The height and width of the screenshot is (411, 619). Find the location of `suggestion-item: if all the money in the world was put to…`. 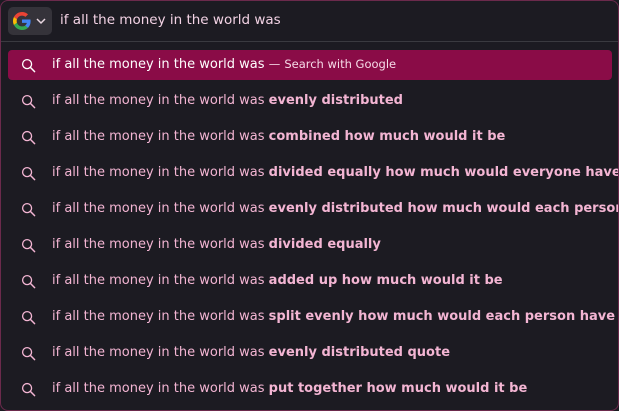

suggestion-item: if all the money in the world was put to… is located at coordinates (310, 389).